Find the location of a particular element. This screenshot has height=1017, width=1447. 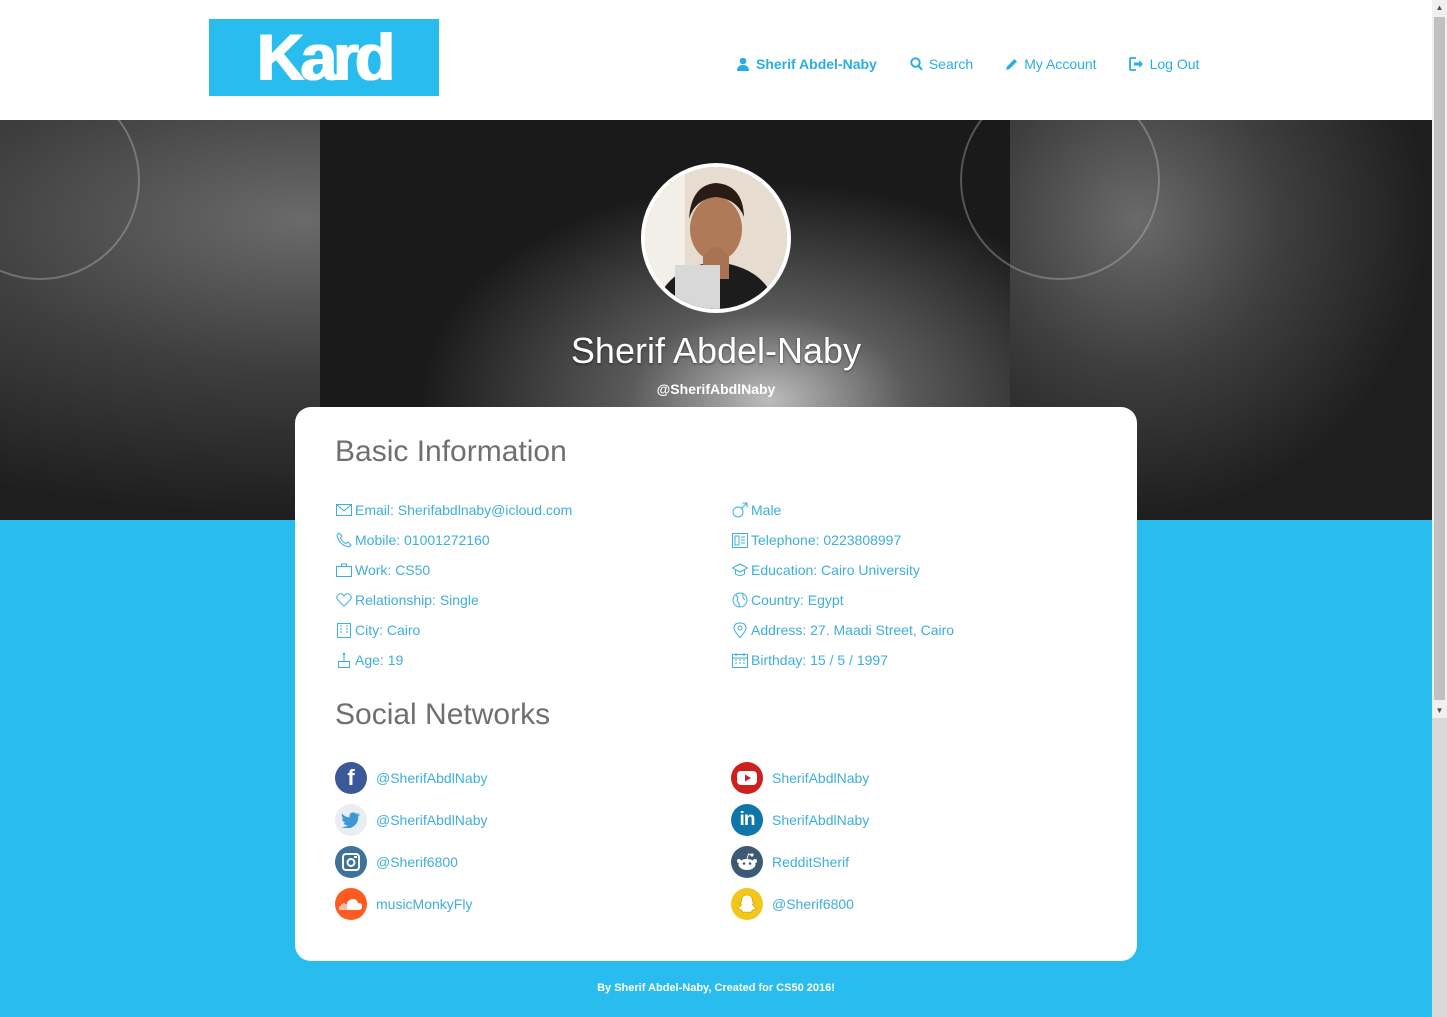

cake-icon is located at coordinates (343, 659).